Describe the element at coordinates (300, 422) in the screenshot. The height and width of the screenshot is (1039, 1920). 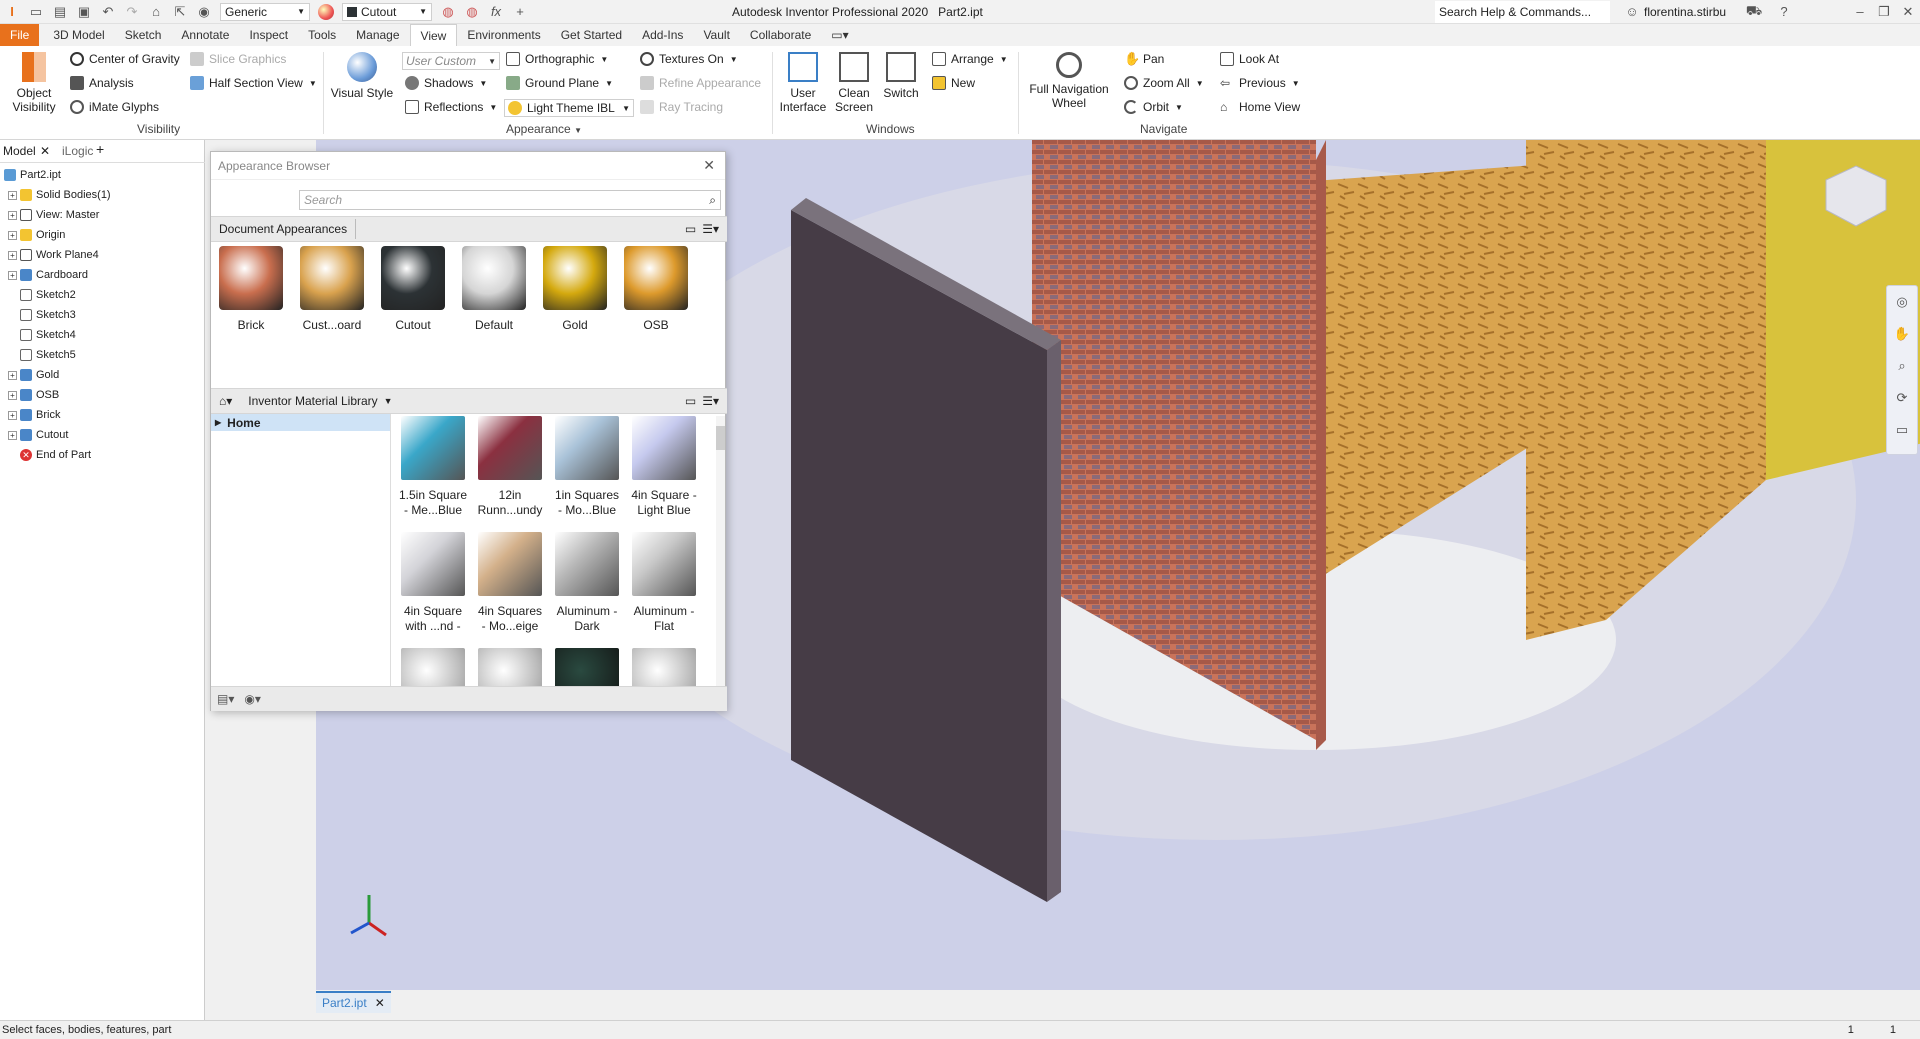
I see `library-home-item: ▶ Home` at that location.